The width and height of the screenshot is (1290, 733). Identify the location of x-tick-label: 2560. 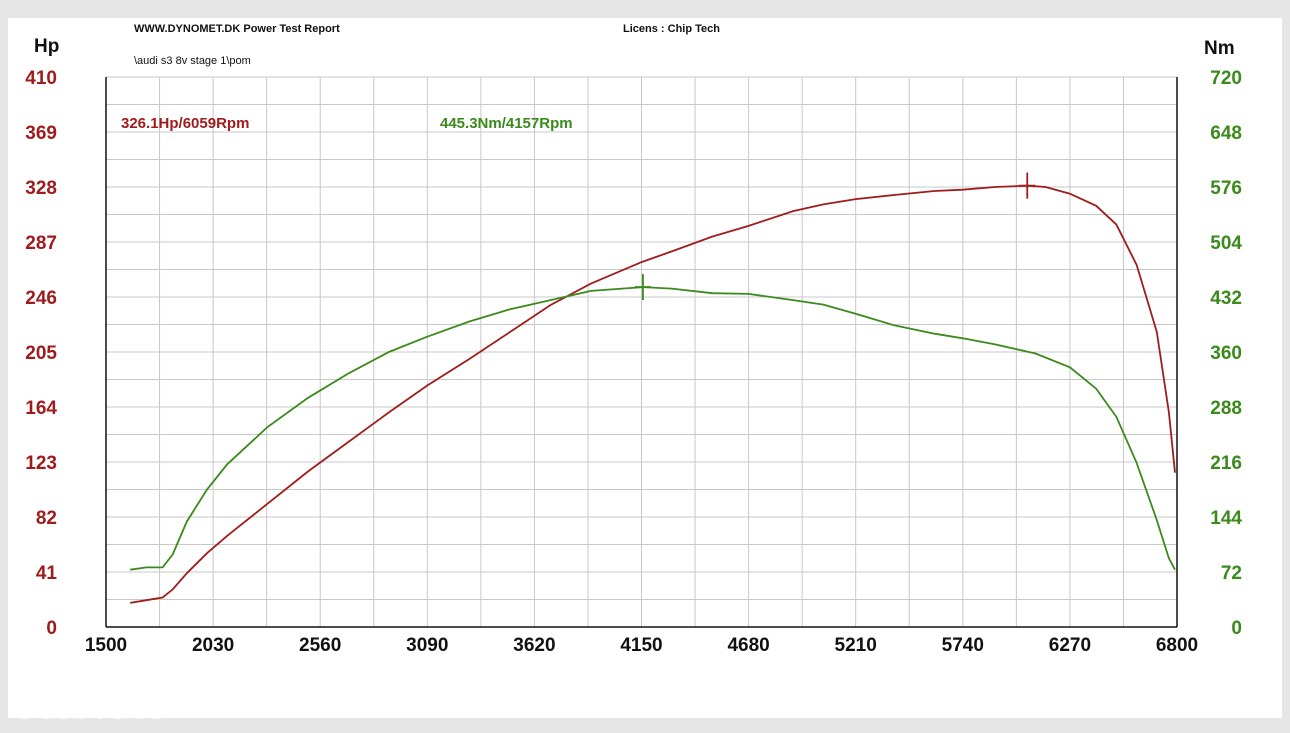
(320, 645).